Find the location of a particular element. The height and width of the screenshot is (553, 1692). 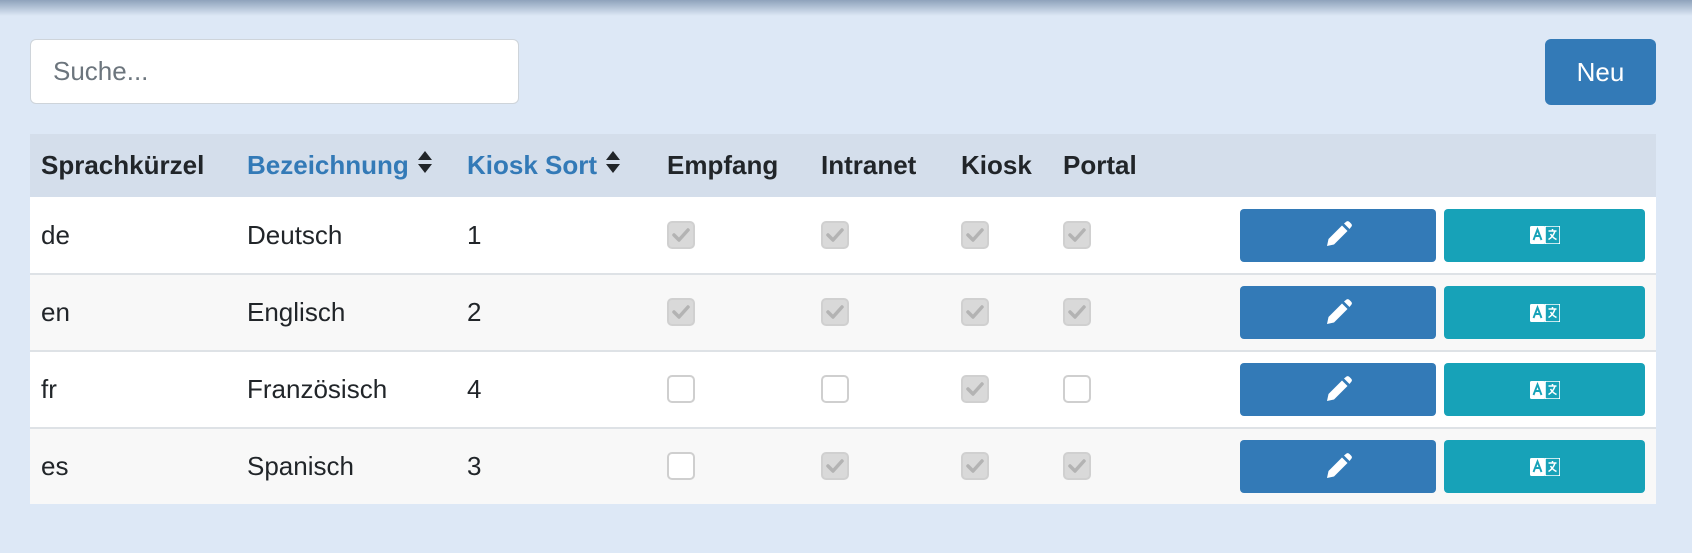

column-header-label: Empfang is located at coordinates (723, 165).